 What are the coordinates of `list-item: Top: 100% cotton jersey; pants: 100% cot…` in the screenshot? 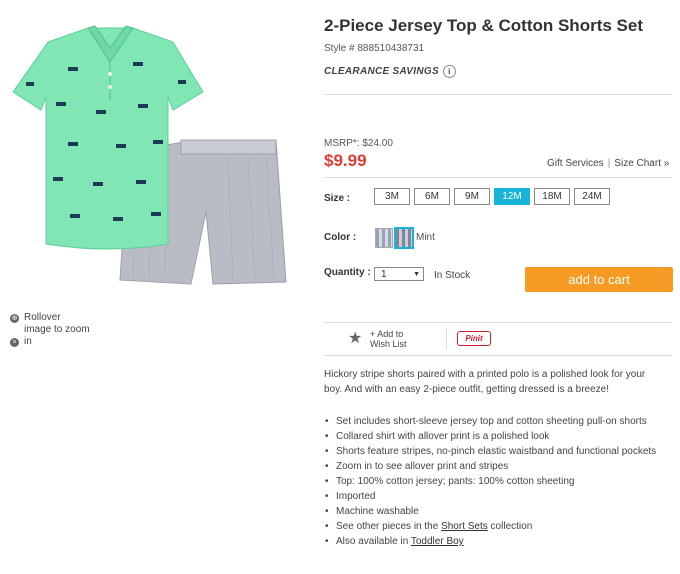 It's located at (499, 481).